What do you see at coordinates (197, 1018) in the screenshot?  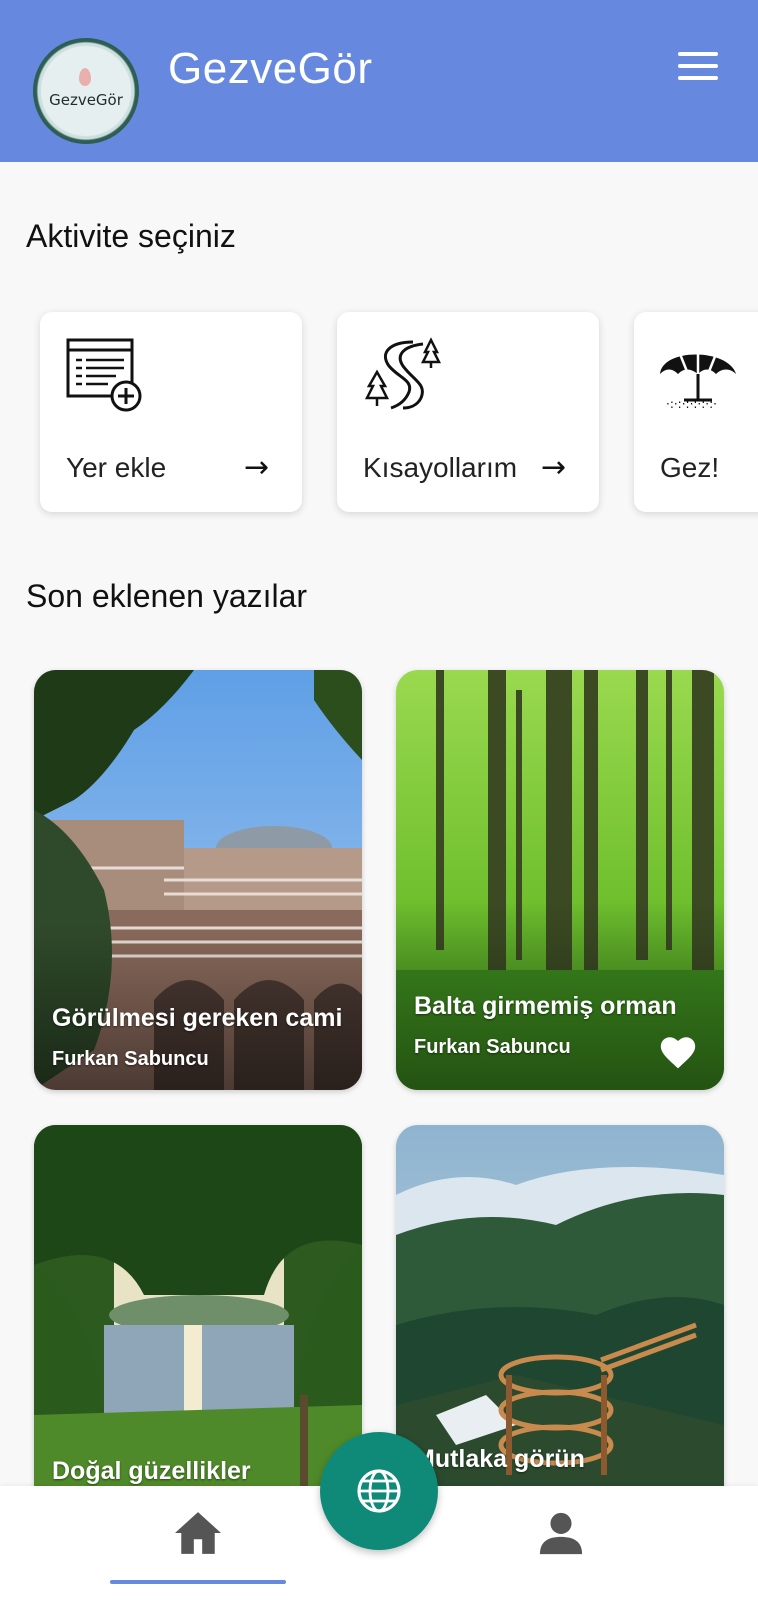 I see `post-title: Görülmesi gereken cami` at bounding box center [197, 1018].